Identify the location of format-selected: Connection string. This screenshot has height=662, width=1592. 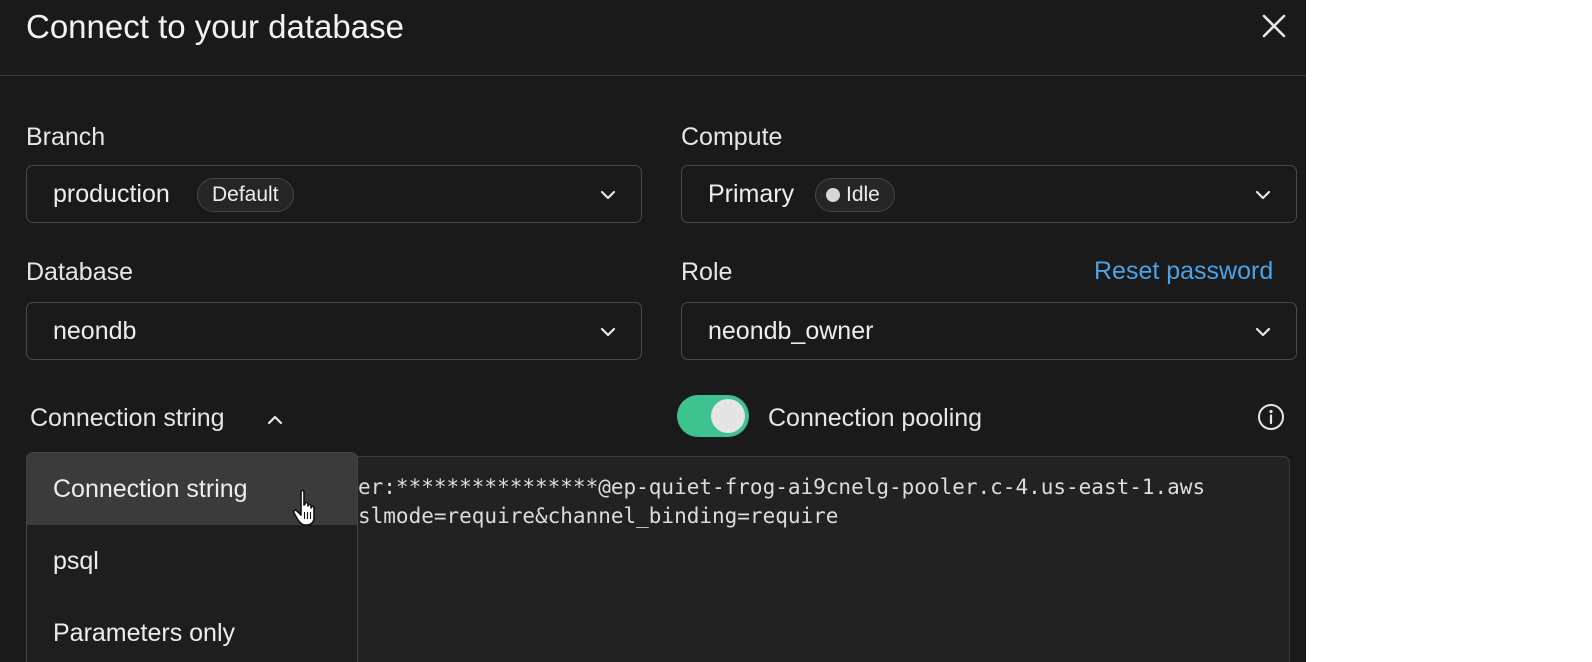
(127, 418).